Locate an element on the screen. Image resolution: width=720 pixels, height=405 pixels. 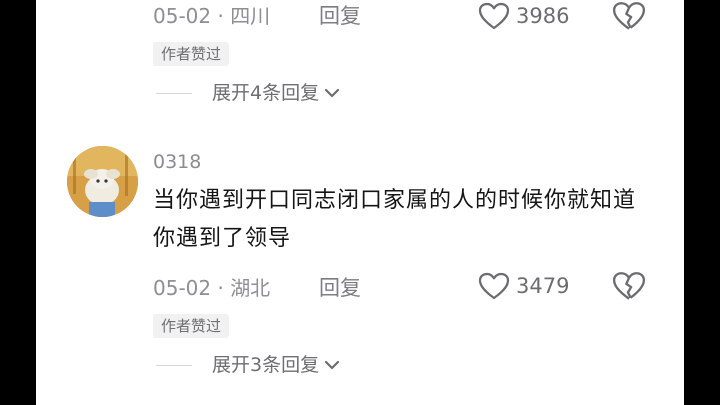
avatar is located at coordinates (102, 181).